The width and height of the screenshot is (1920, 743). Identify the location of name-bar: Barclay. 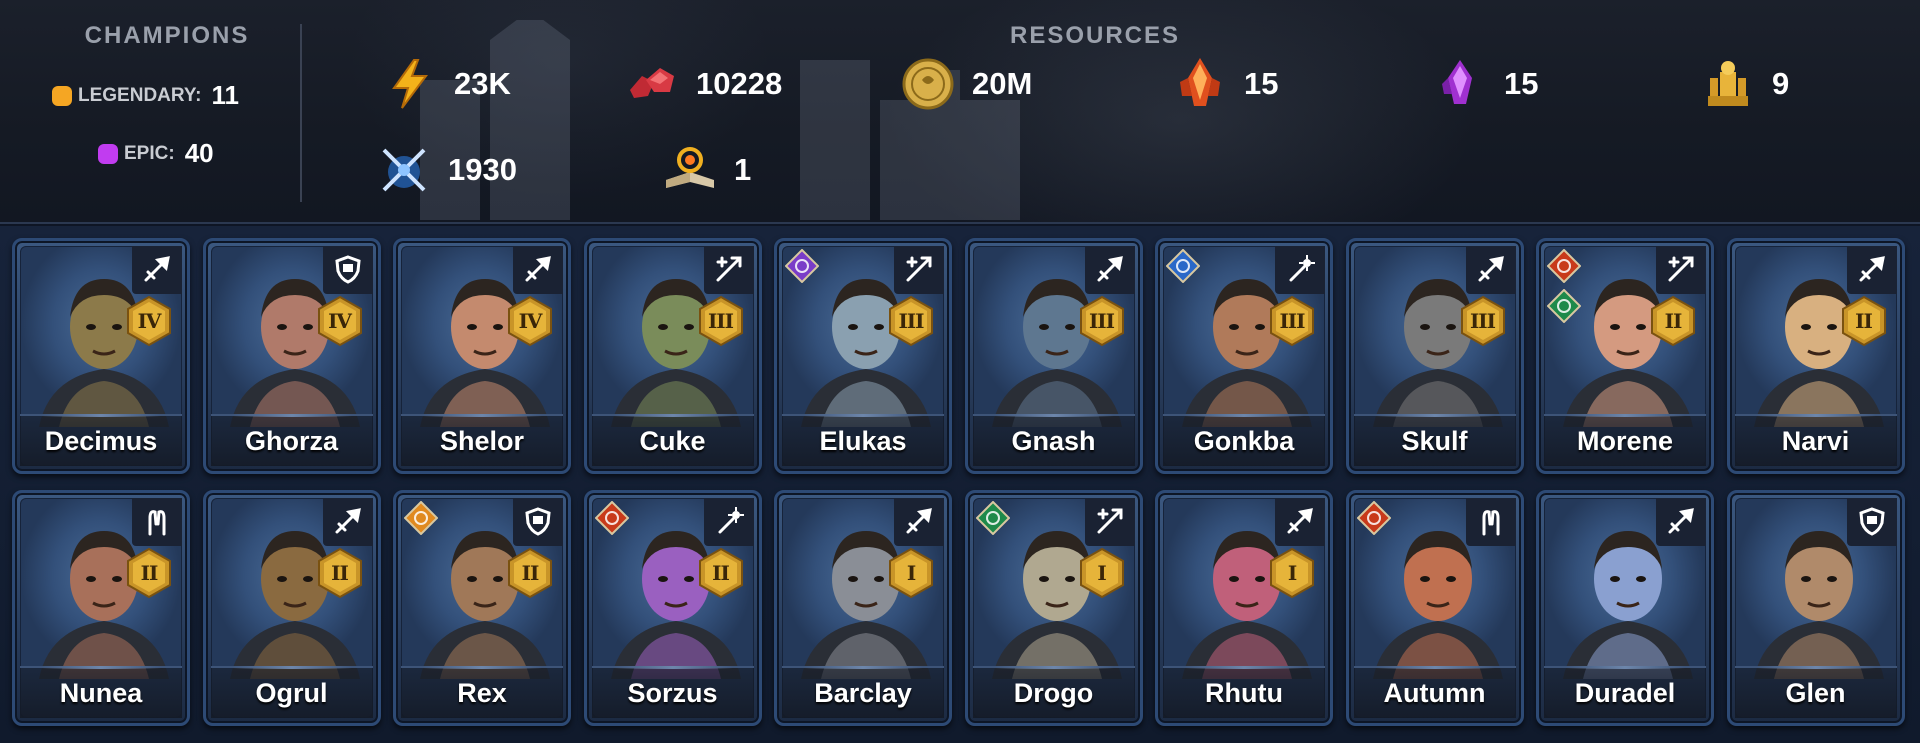
(863, 692).